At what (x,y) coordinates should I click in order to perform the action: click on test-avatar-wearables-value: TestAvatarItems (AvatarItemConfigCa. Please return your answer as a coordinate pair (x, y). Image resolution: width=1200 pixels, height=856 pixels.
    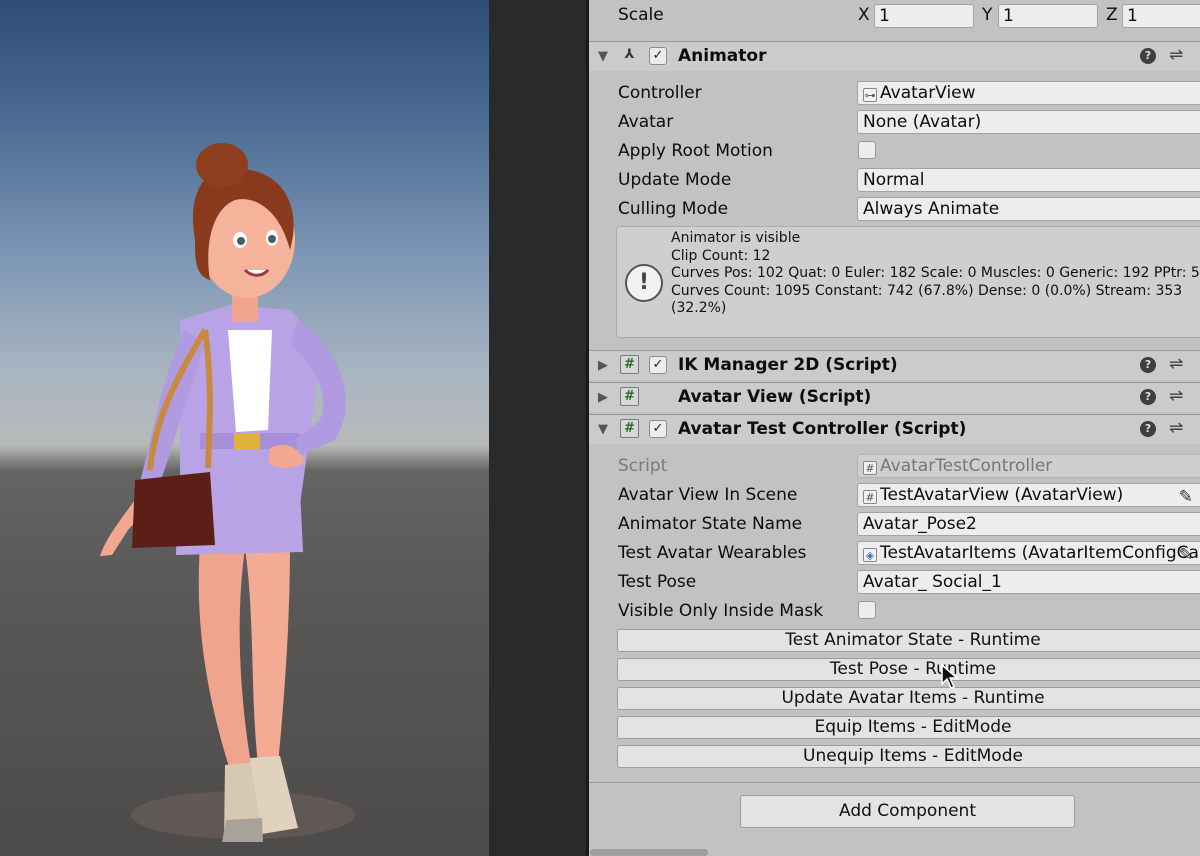
    Looking at the image, I should click on (1039, 553).